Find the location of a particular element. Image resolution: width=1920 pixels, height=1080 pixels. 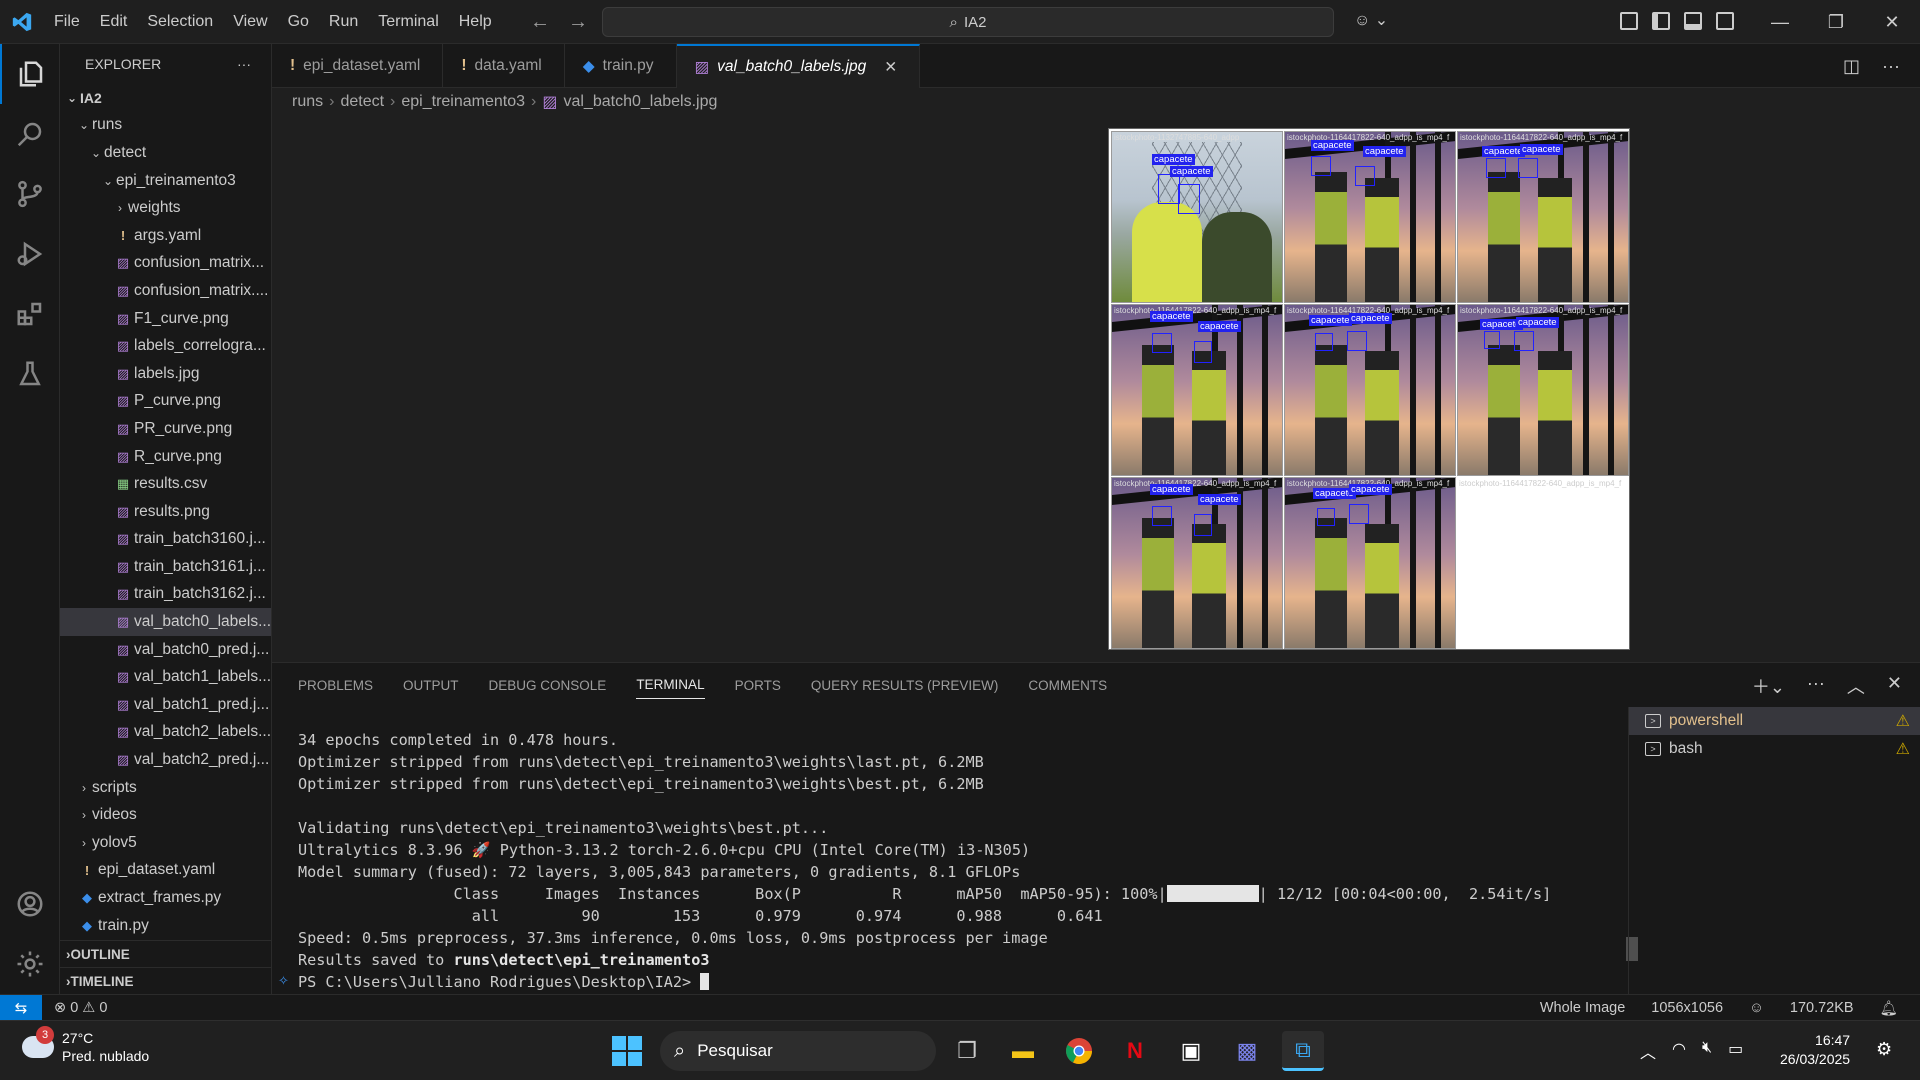

back-arrow-icon: ← is located at coordinates (540, 22).